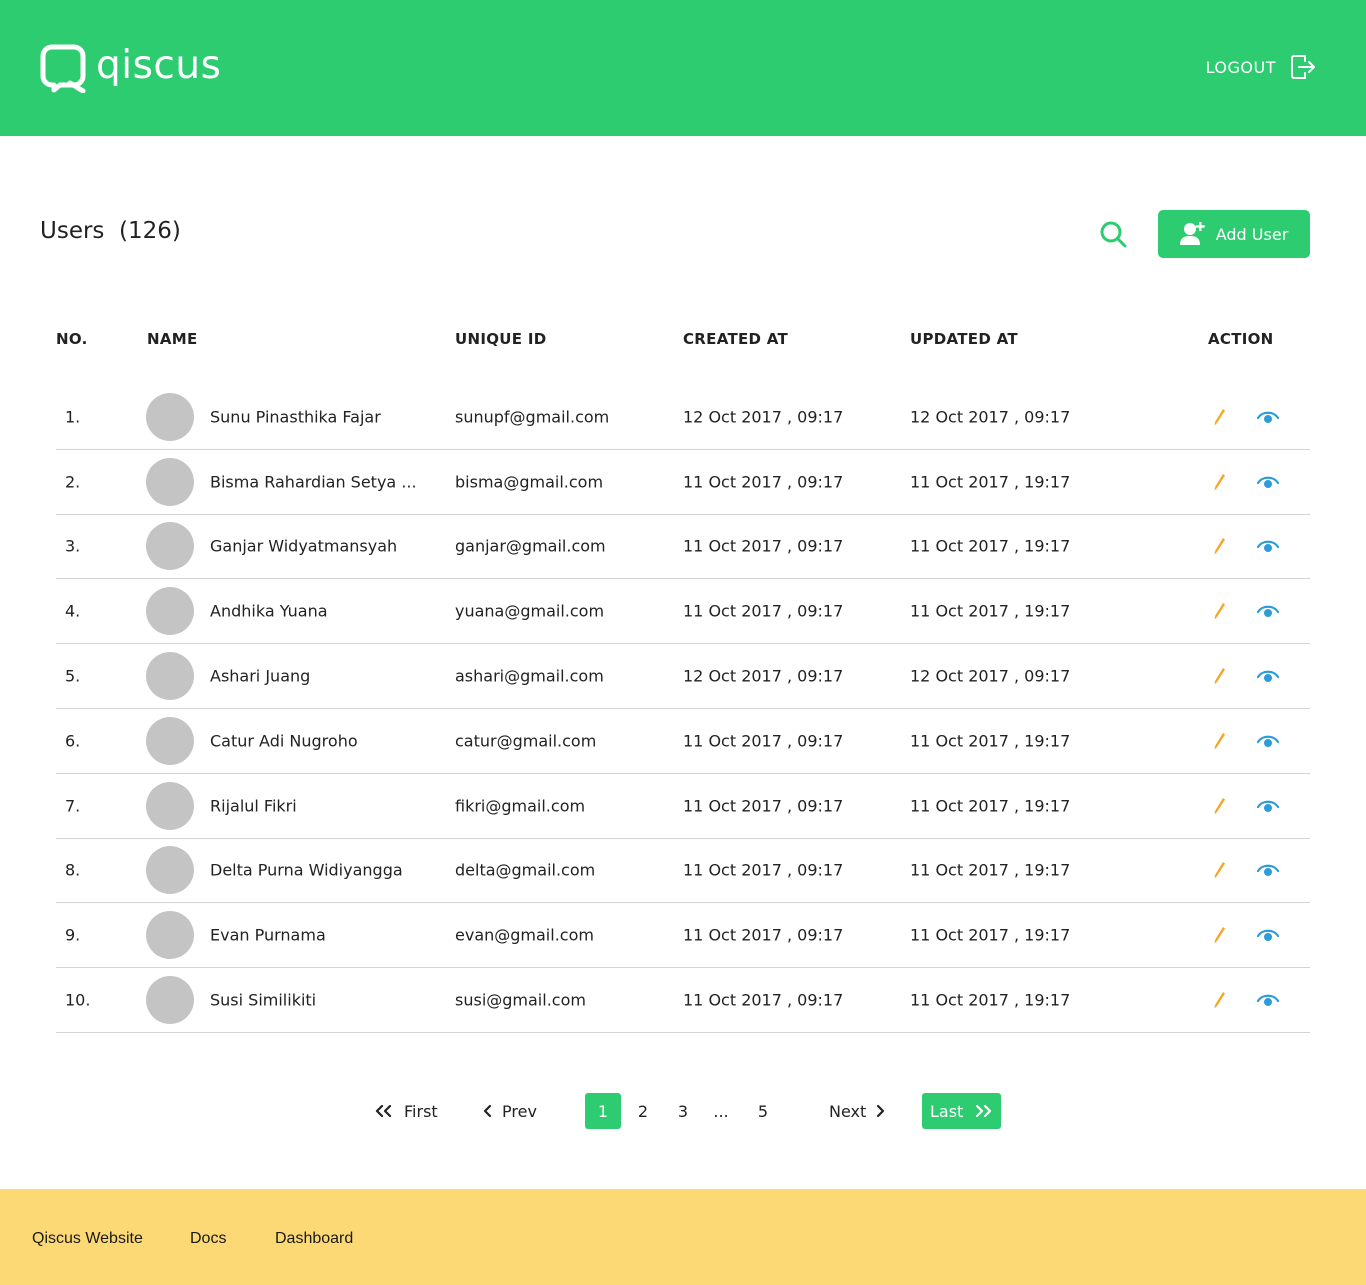 The height and width of the screenshot is (1285, 1366). I want to click on double-chevron-left-icon, so click(383, 1111).